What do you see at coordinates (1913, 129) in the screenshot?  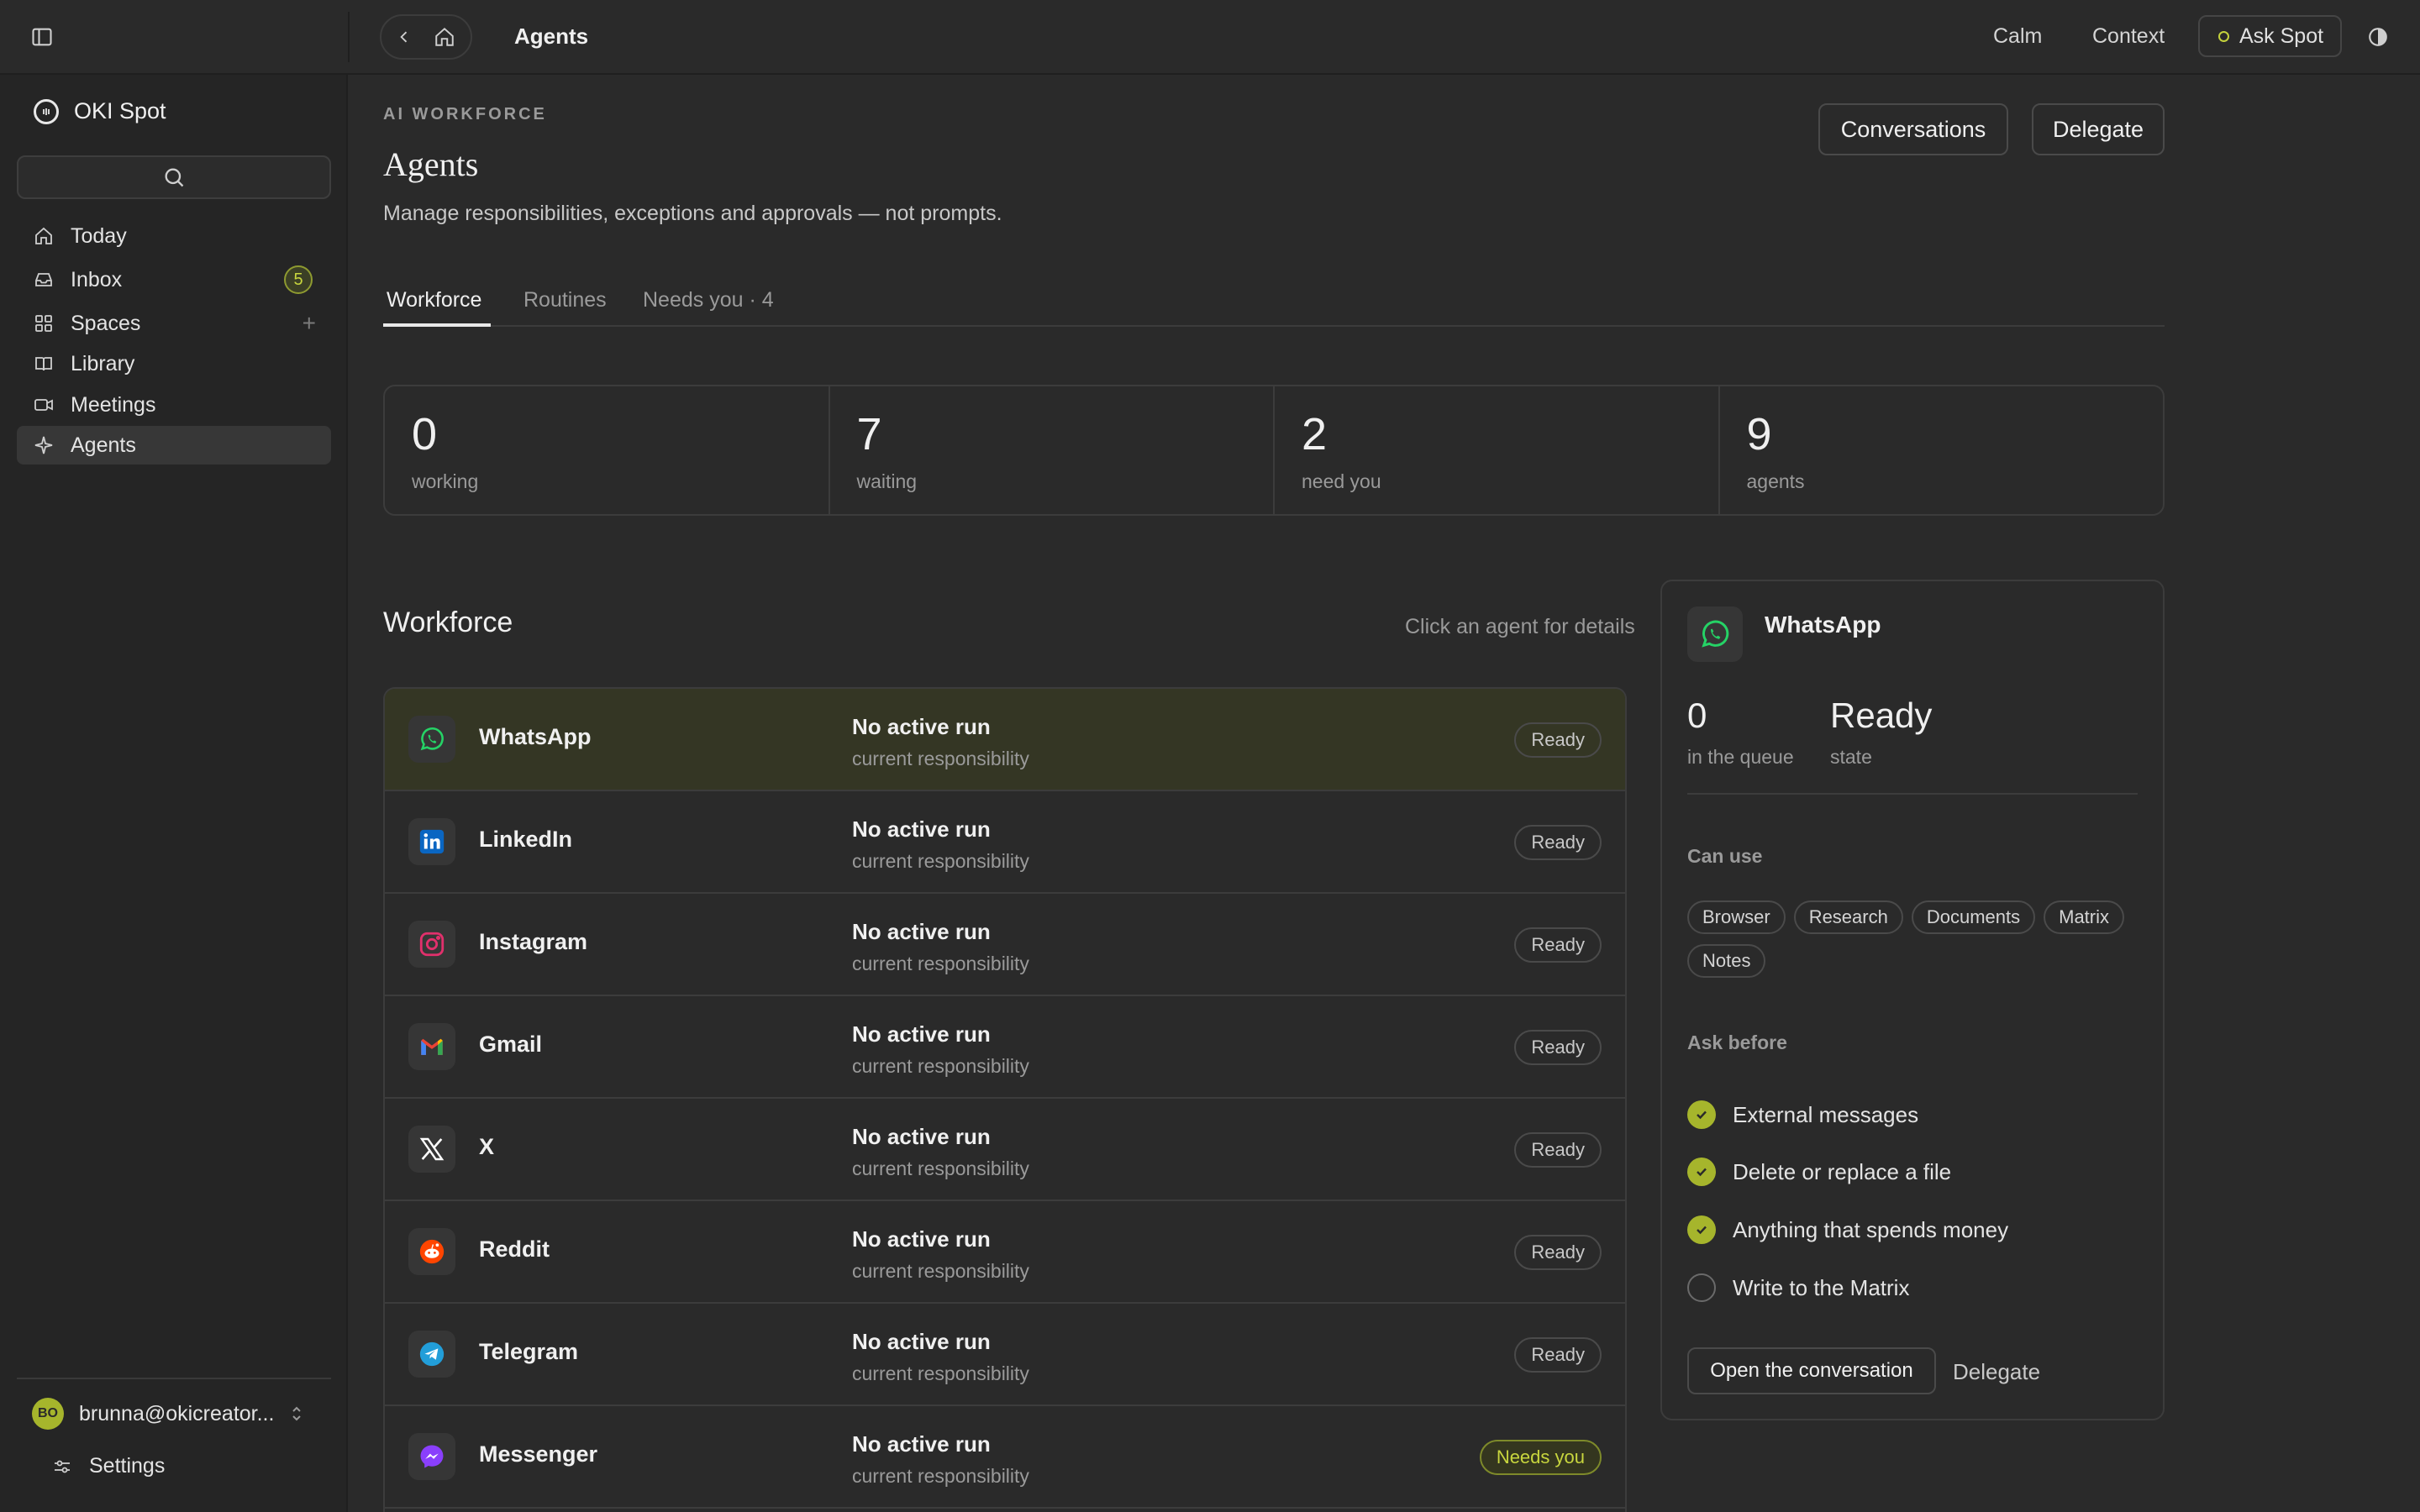 I see `conversations-button: Conversations` at bounding box center [1913, 129].